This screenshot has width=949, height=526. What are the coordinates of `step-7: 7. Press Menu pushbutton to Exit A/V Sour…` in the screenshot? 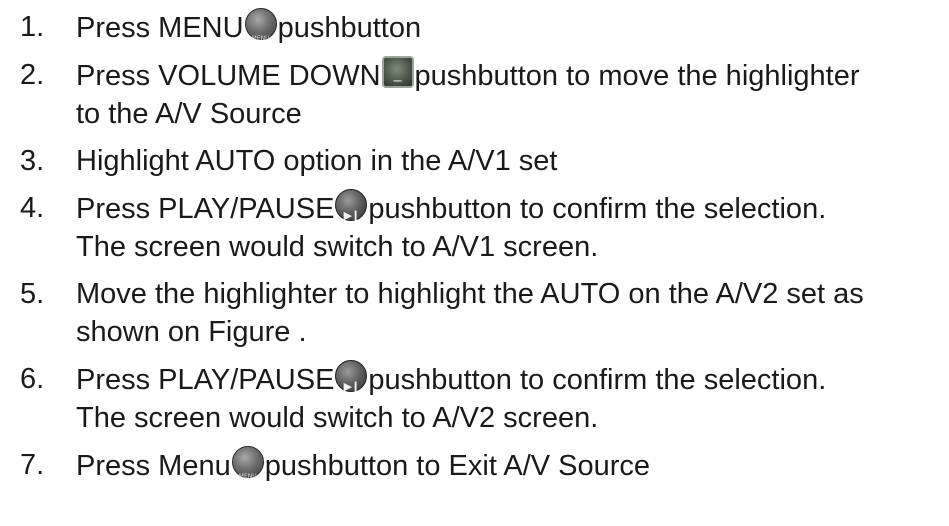 It's located at (474, 471).